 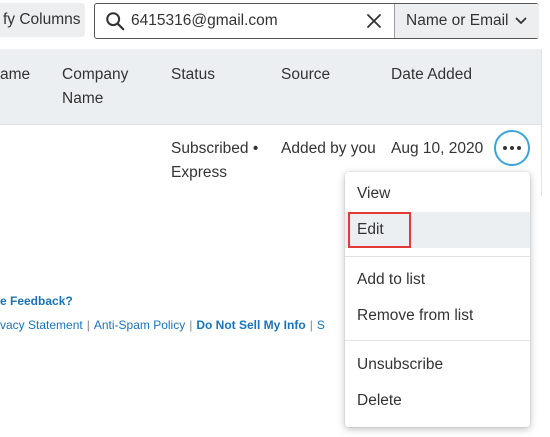 What do you see at coordinates (328, 148) in the screenshot?
I see `source-cell: Added by you` at bounding box center [328, 148].